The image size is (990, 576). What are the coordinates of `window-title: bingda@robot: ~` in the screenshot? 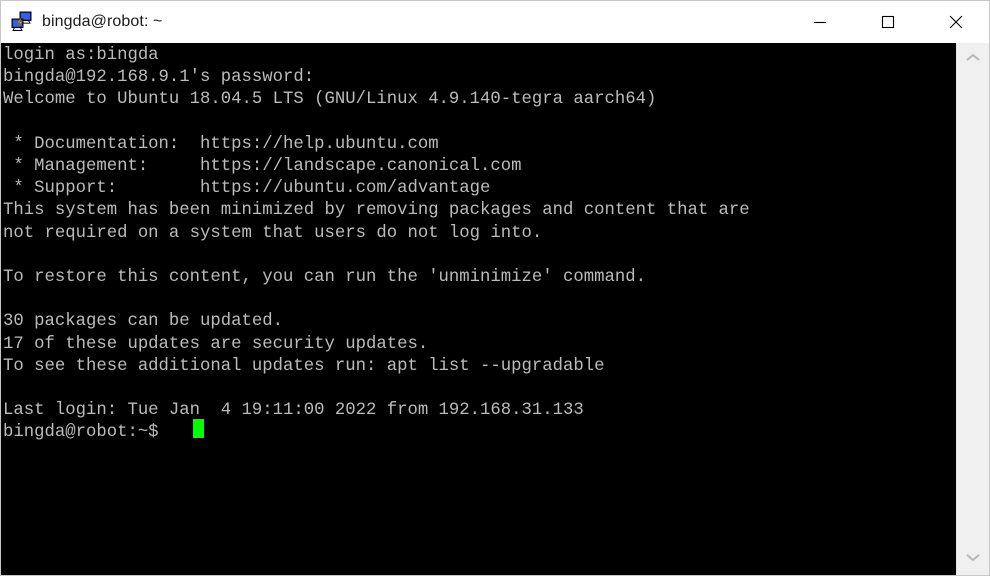 It's located at (102, 21).